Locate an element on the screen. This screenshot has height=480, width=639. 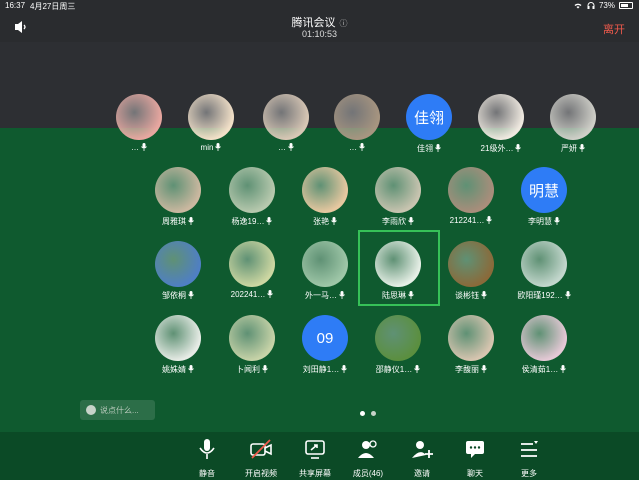
participant-tile: 邹依桐 is located at coordinates (178, 278).